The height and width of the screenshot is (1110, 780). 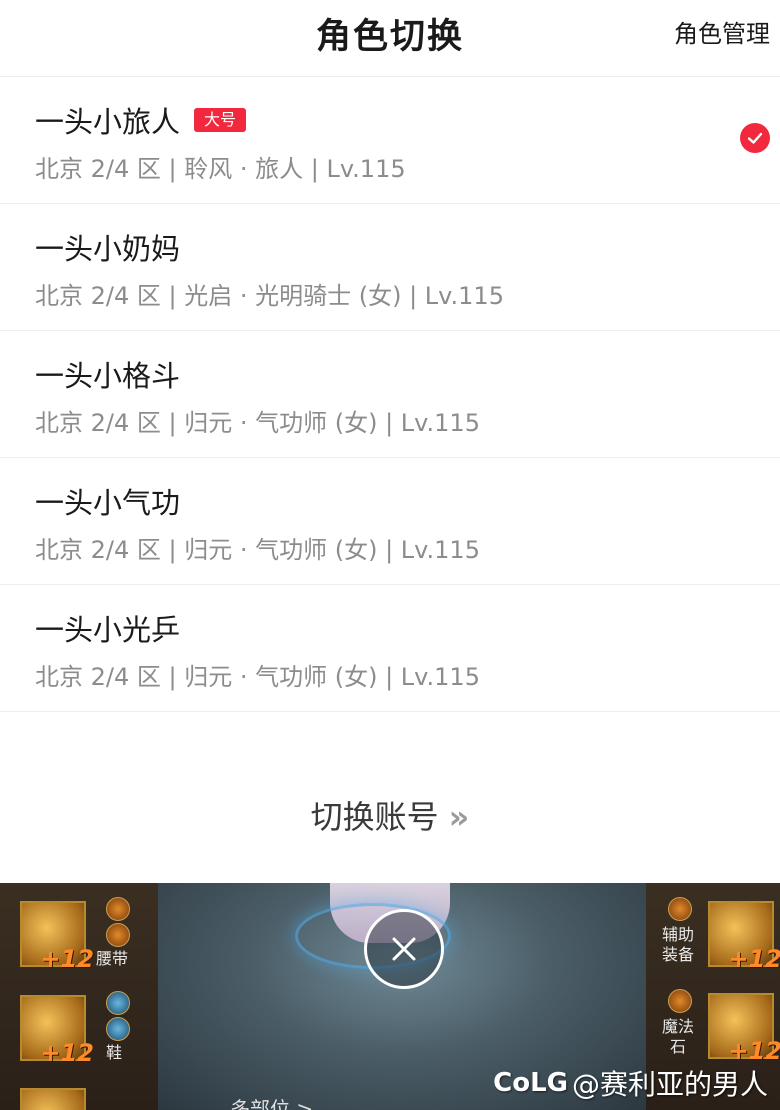 What do you see at coordinates (108, 376) in the screenshot?
I see `role-name: 一头小格斗` at bounding box center [108, 376].